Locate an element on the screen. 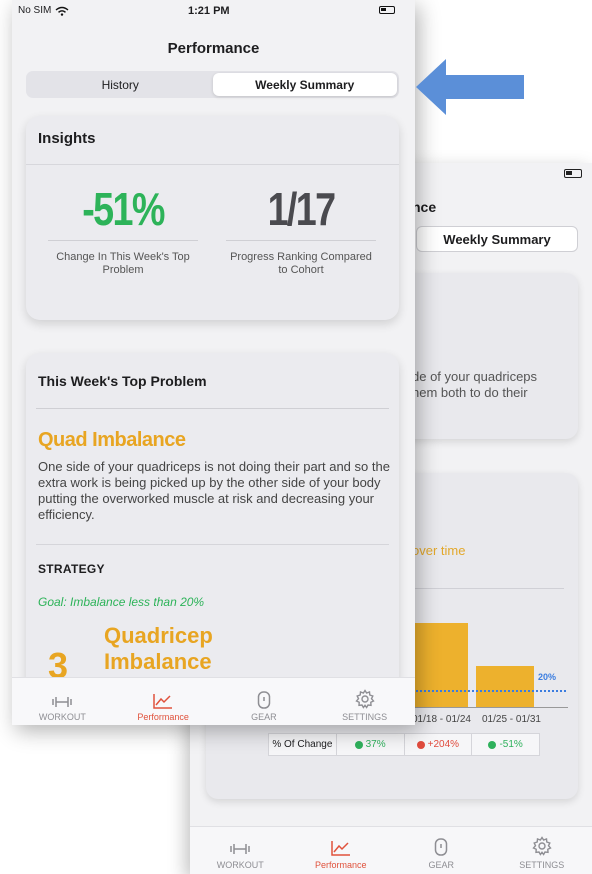 The image size is (592, 874). strategy-goal: Goal: Imbalance less than 20% is located at coordinates (121, 602).